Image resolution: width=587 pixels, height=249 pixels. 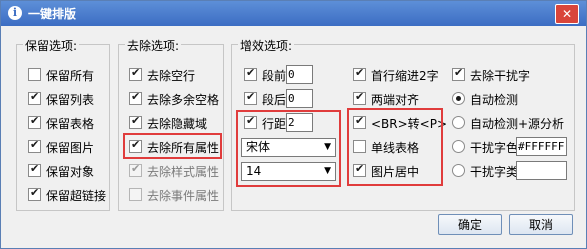 I want to click on remove-event-attributes-label: 去除事件属性, so click(x=183, y=196).